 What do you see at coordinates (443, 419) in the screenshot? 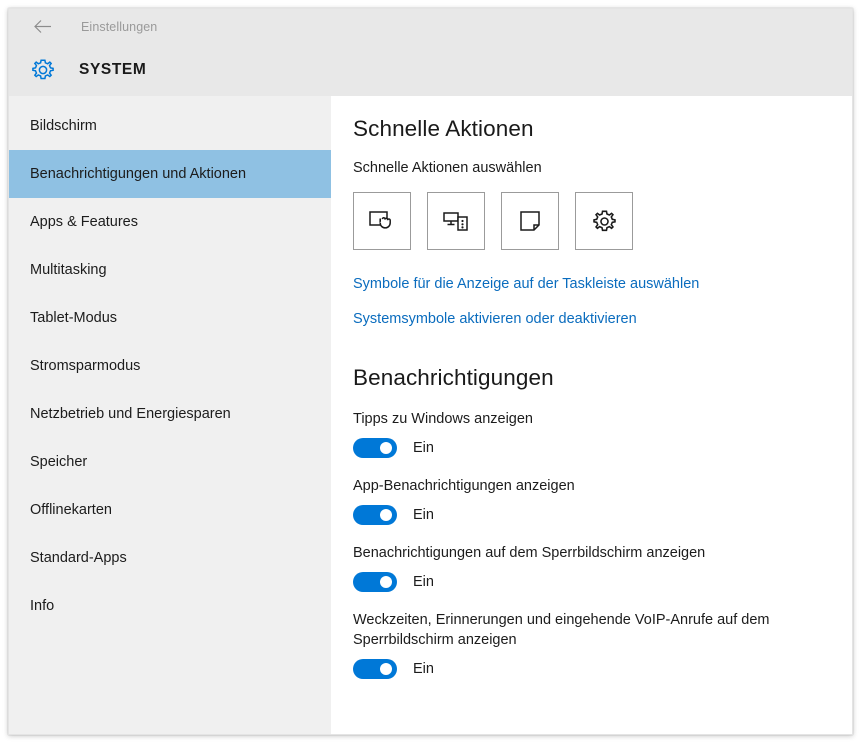
I see `setting-label: Tipps zu Windows anzeigen` at bounding box center [443, 419].